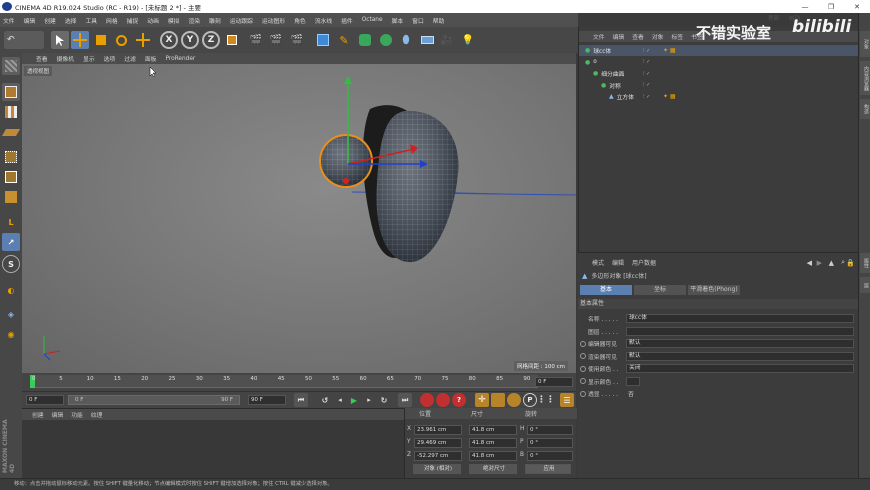 Image resolution: width=870 pixels, height=490 pixels. Describe the element at coordinates (60, 40) in the screenshot. I see `live-select-icon` at that location.